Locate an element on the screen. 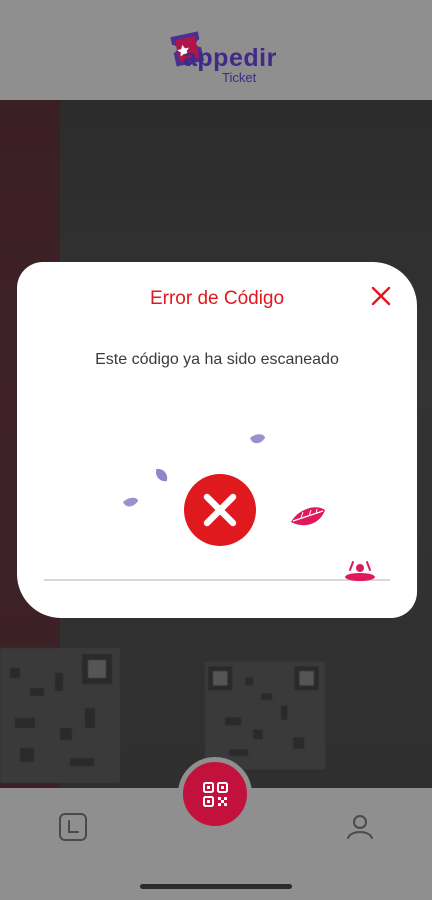  leaf-left-icon is located at coordinates (130, 502).